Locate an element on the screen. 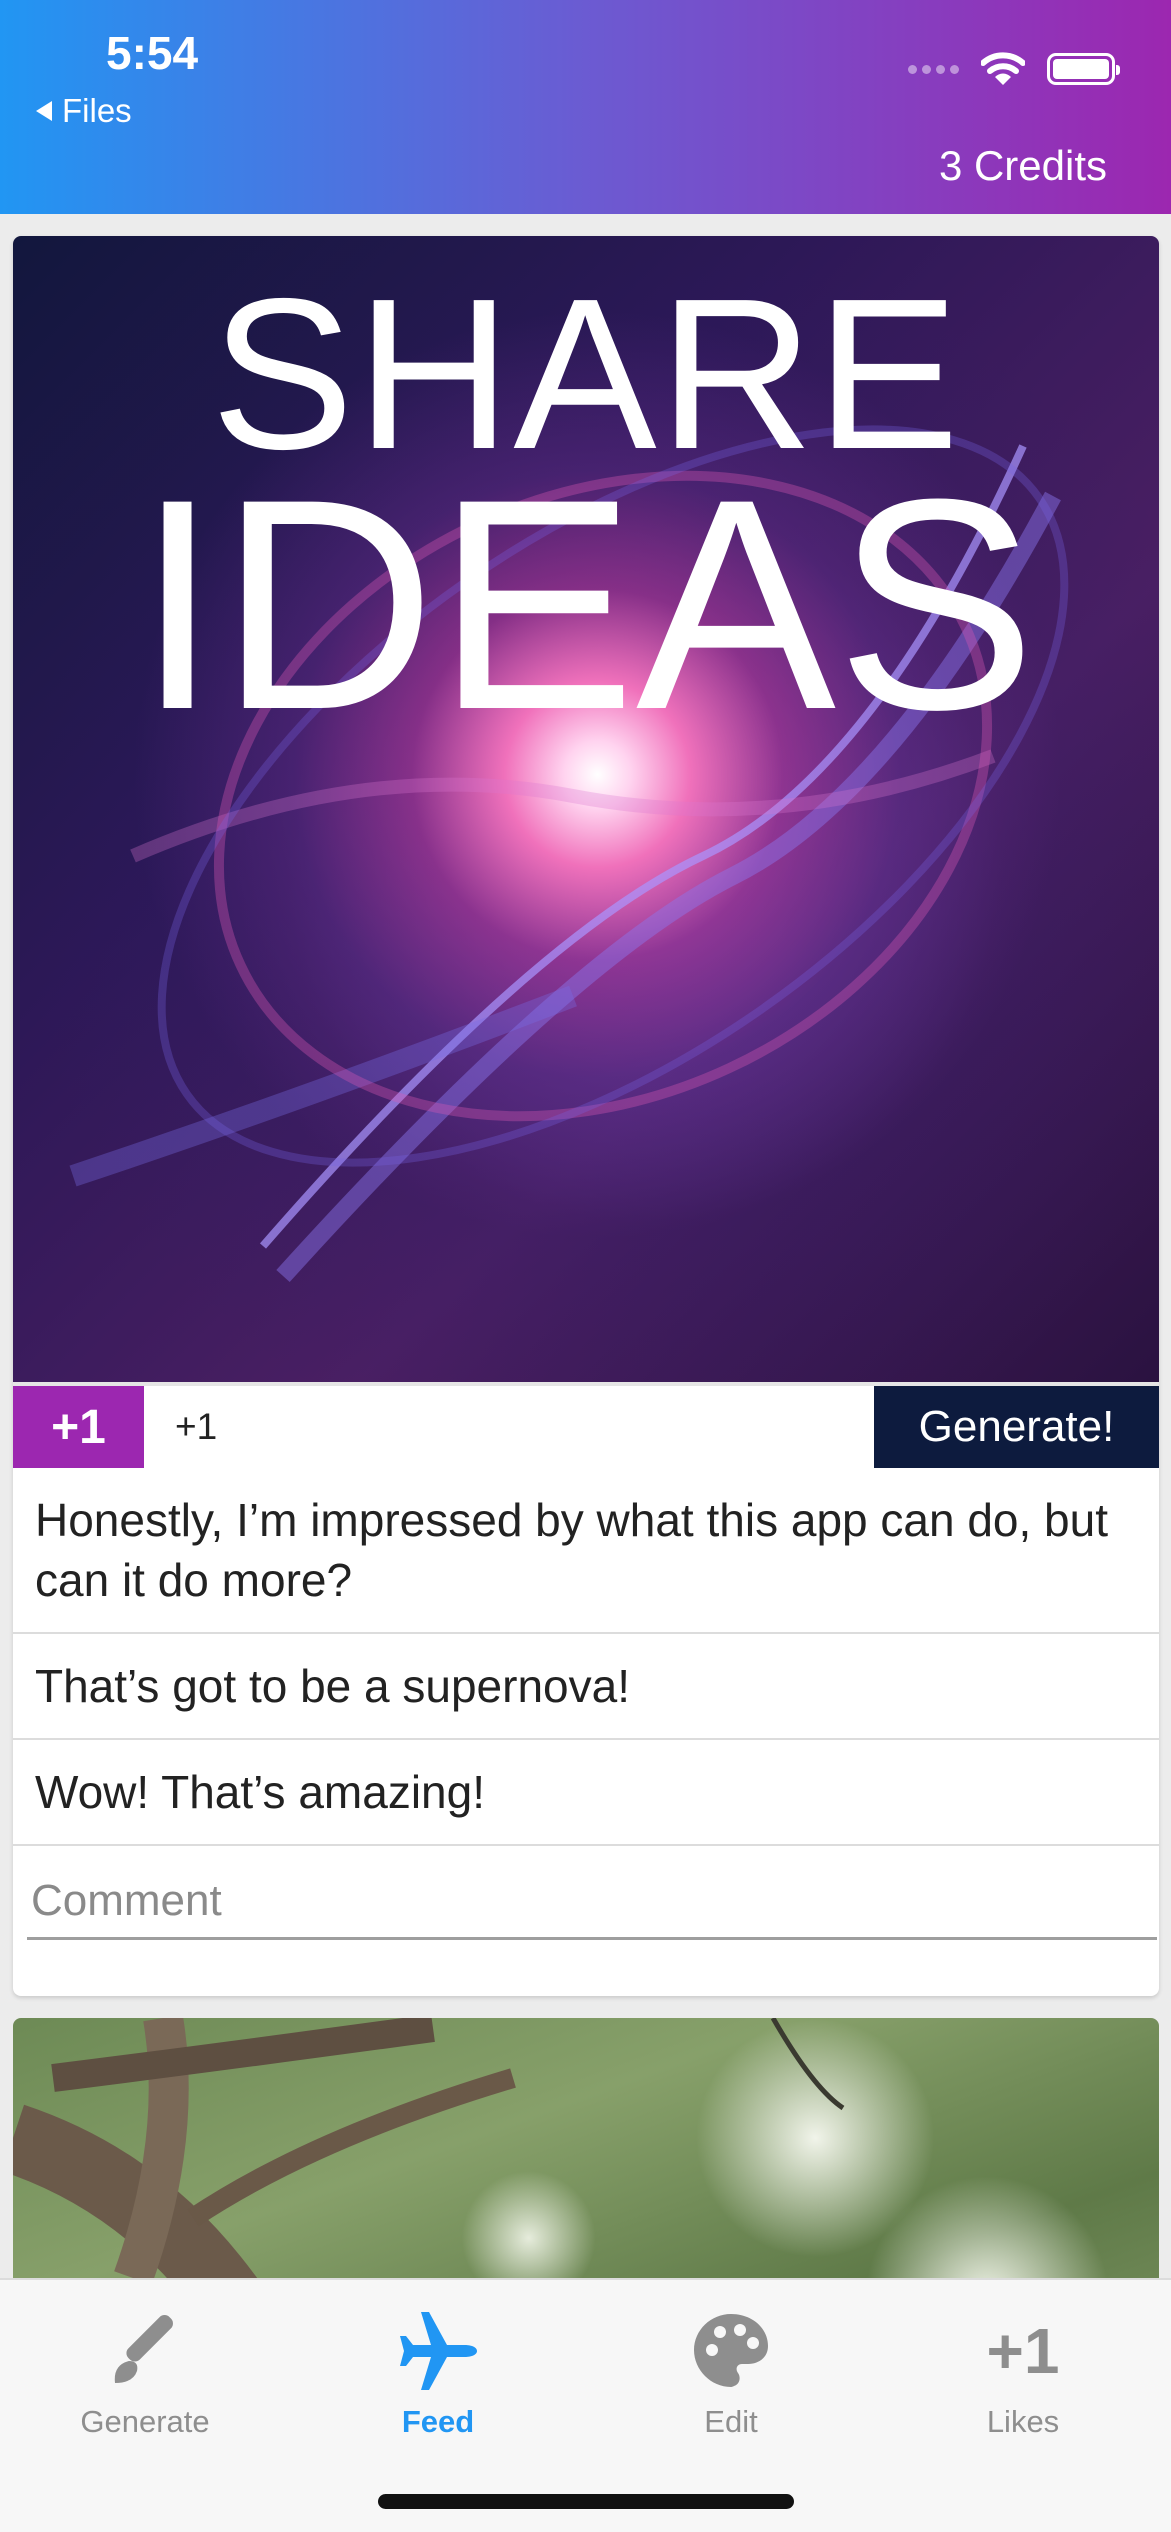 The width and height of the screenshot is (1171, 2532). battery-icon is located at coordinates (1083, 69).